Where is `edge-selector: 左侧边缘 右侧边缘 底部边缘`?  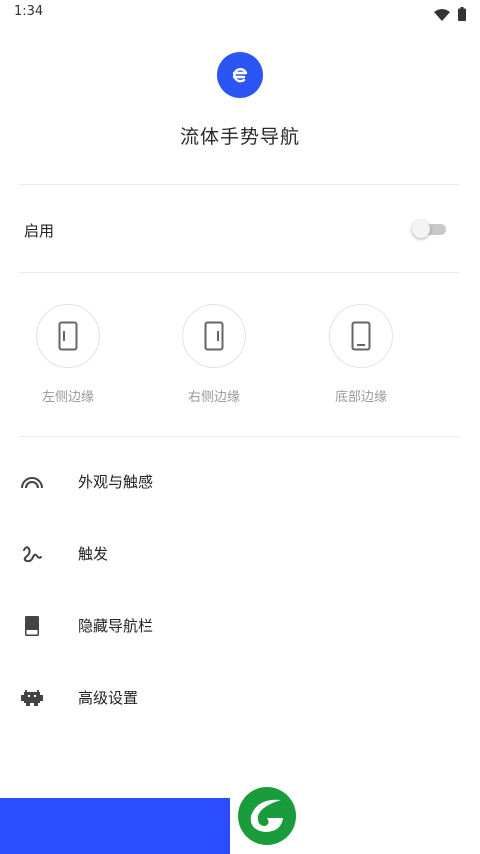 edge-selector: 左侧边缘 右侧边缘 底部边缘 is located at coordinates (240, 360).